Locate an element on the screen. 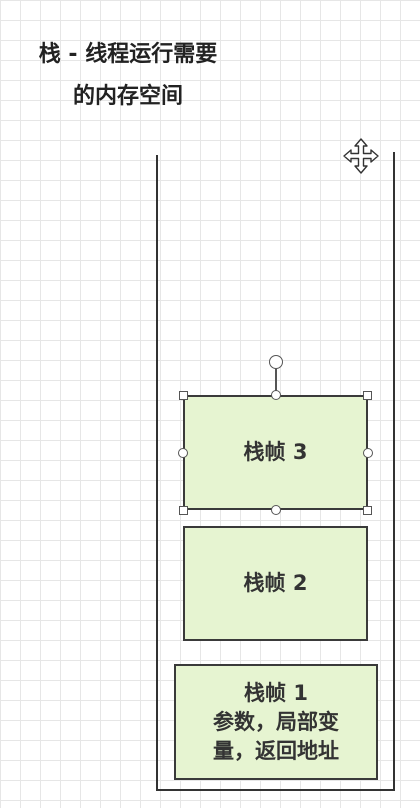  stack-frame-1: 栈帧 1 参数，局部变 量，返回地址 is located at coordinates (276, 722).